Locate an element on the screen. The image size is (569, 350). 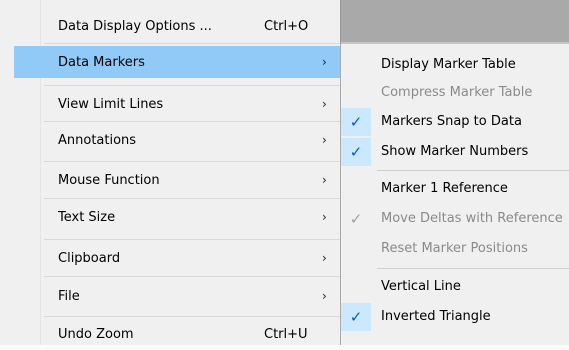
background-window-dark is located at coordinates (441, 21).